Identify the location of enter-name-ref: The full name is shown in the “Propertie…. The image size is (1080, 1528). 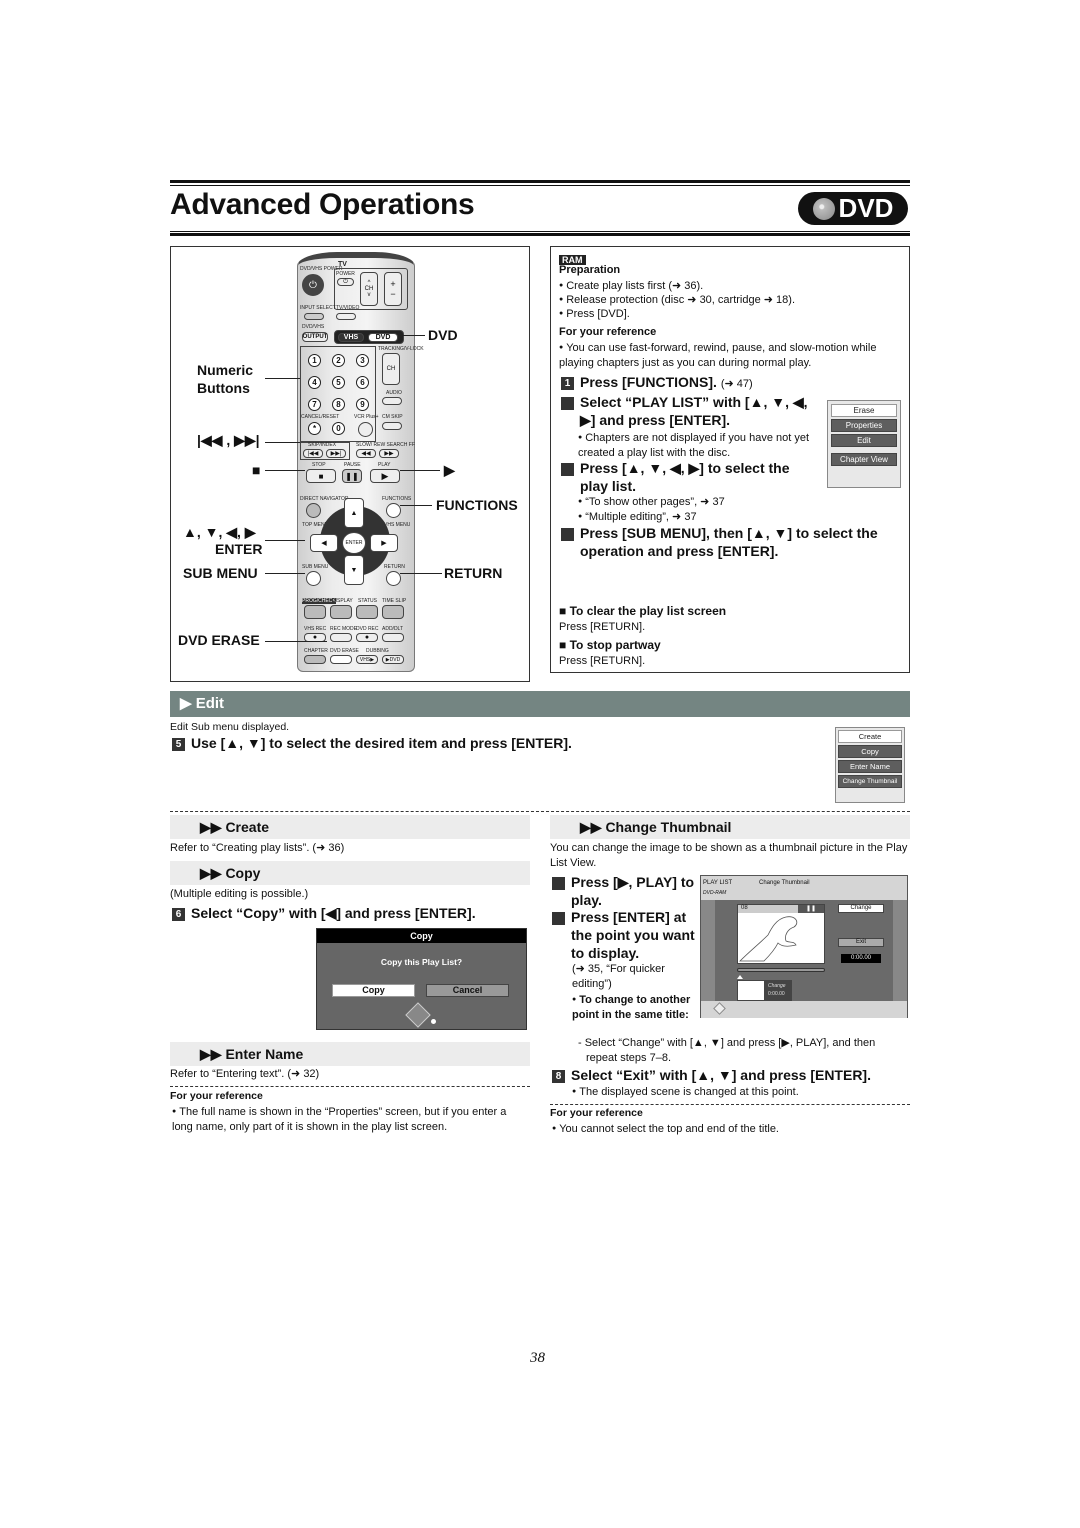
(351, 1119).